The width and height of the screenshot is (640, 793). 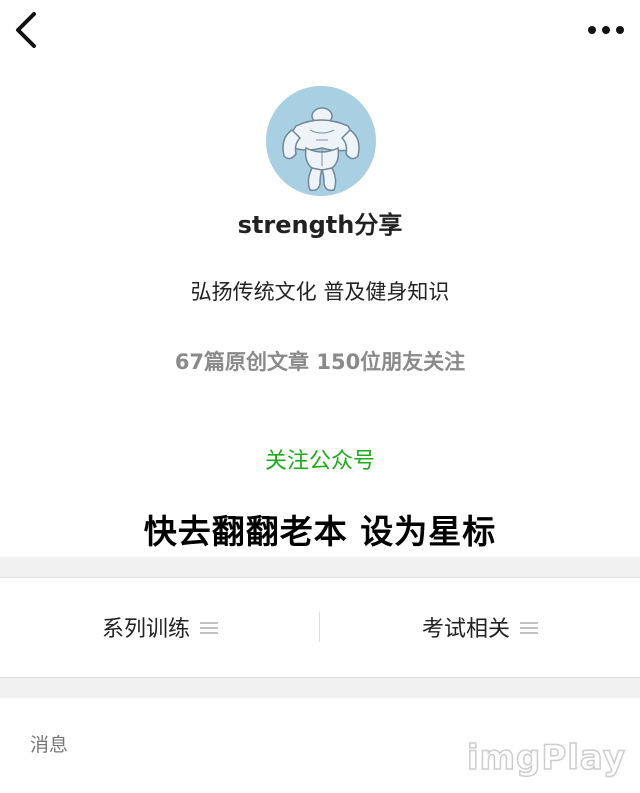 I want to click on menu-item-series-training: 系列训练, so click(x=160, y=627).